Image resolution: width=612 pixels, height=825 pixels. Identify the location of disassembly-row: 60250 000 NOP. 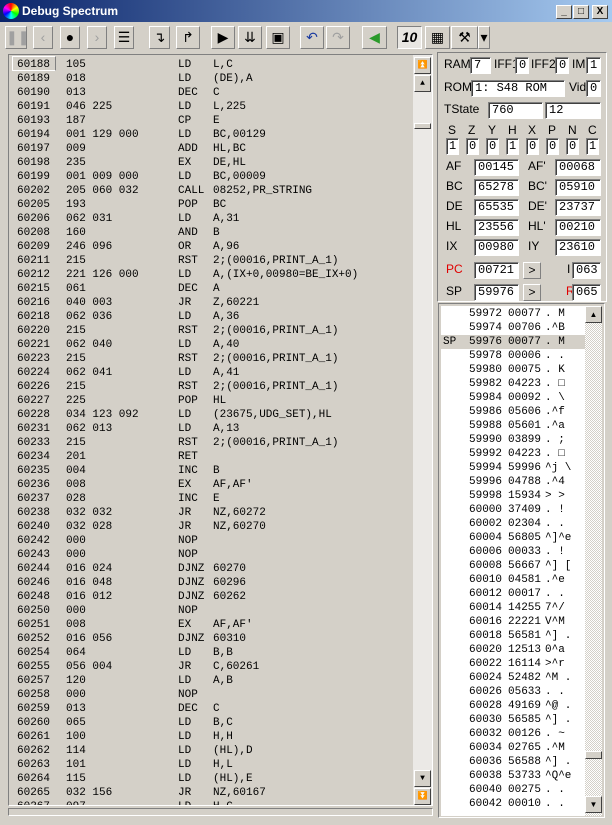
(209, 611).